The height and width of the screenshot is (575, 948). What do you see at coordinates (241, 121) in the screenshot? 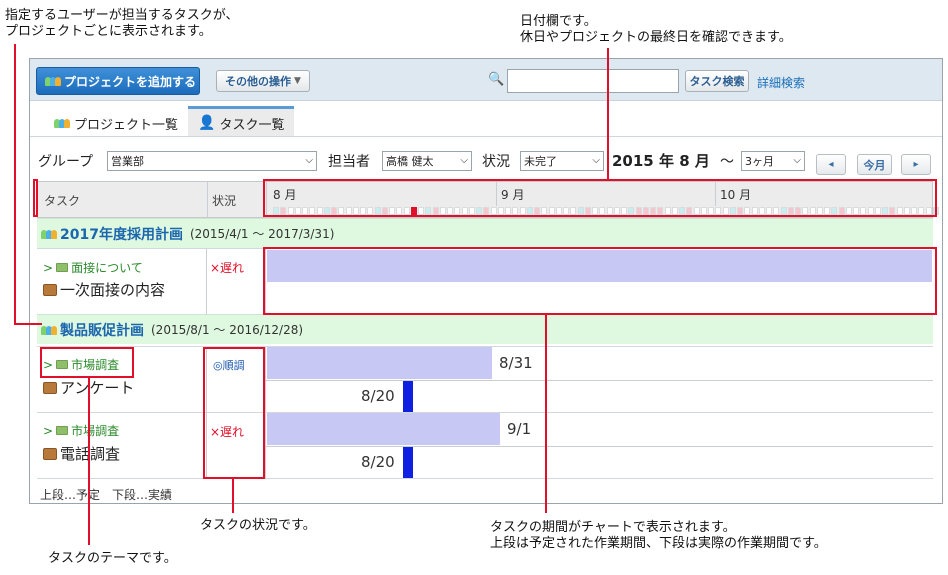
I see `tab-task-list: 👤 タスク一覧` at bounding box center [241, 121].